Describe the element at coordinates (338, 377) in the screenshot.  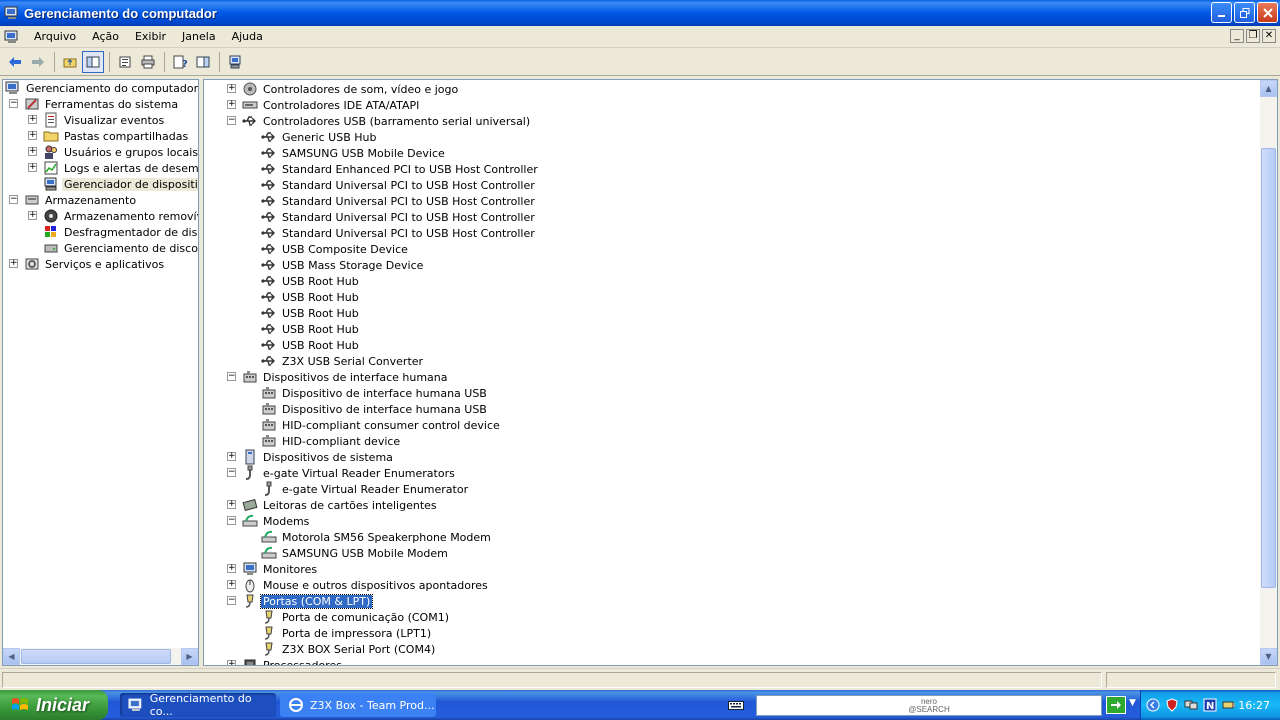
I see `device-tree-item: − Dispositivos de interface humana` at that location.